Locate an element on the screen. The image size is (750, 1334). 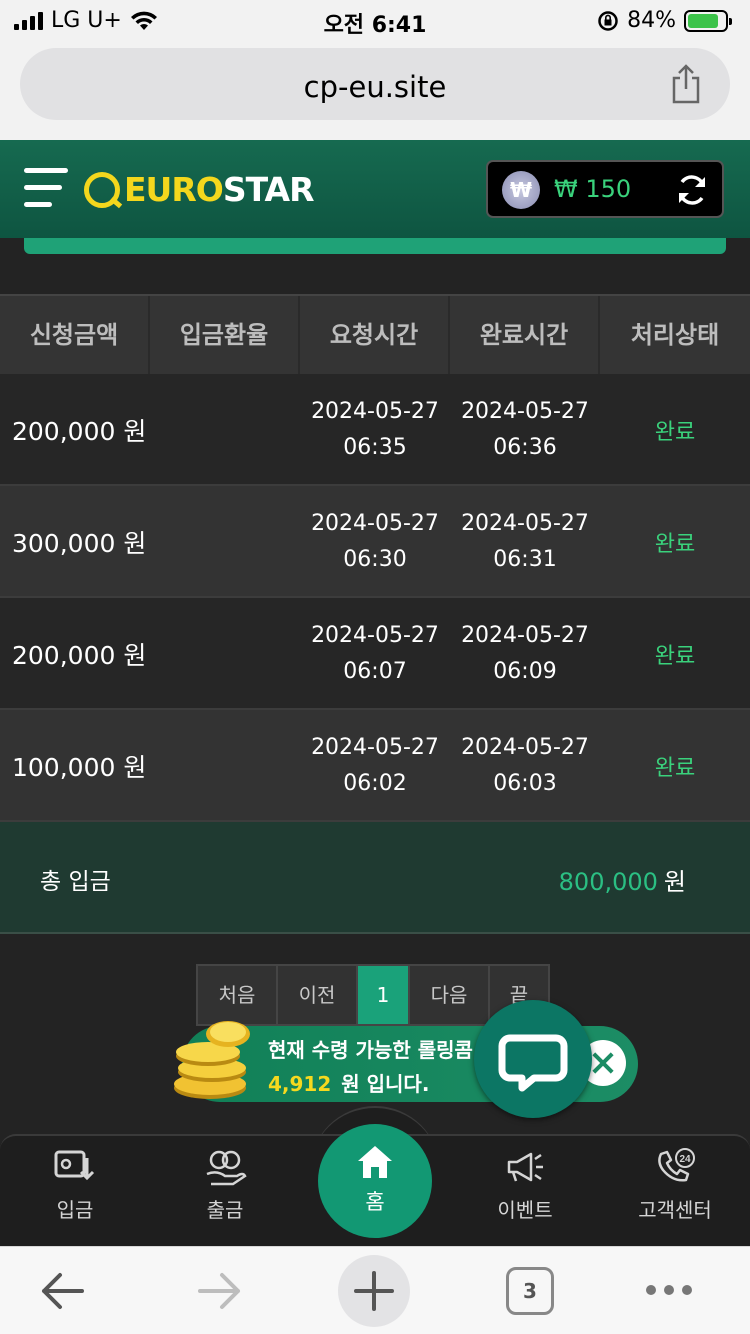
refresh-icon is located at coordinates (692, 190).